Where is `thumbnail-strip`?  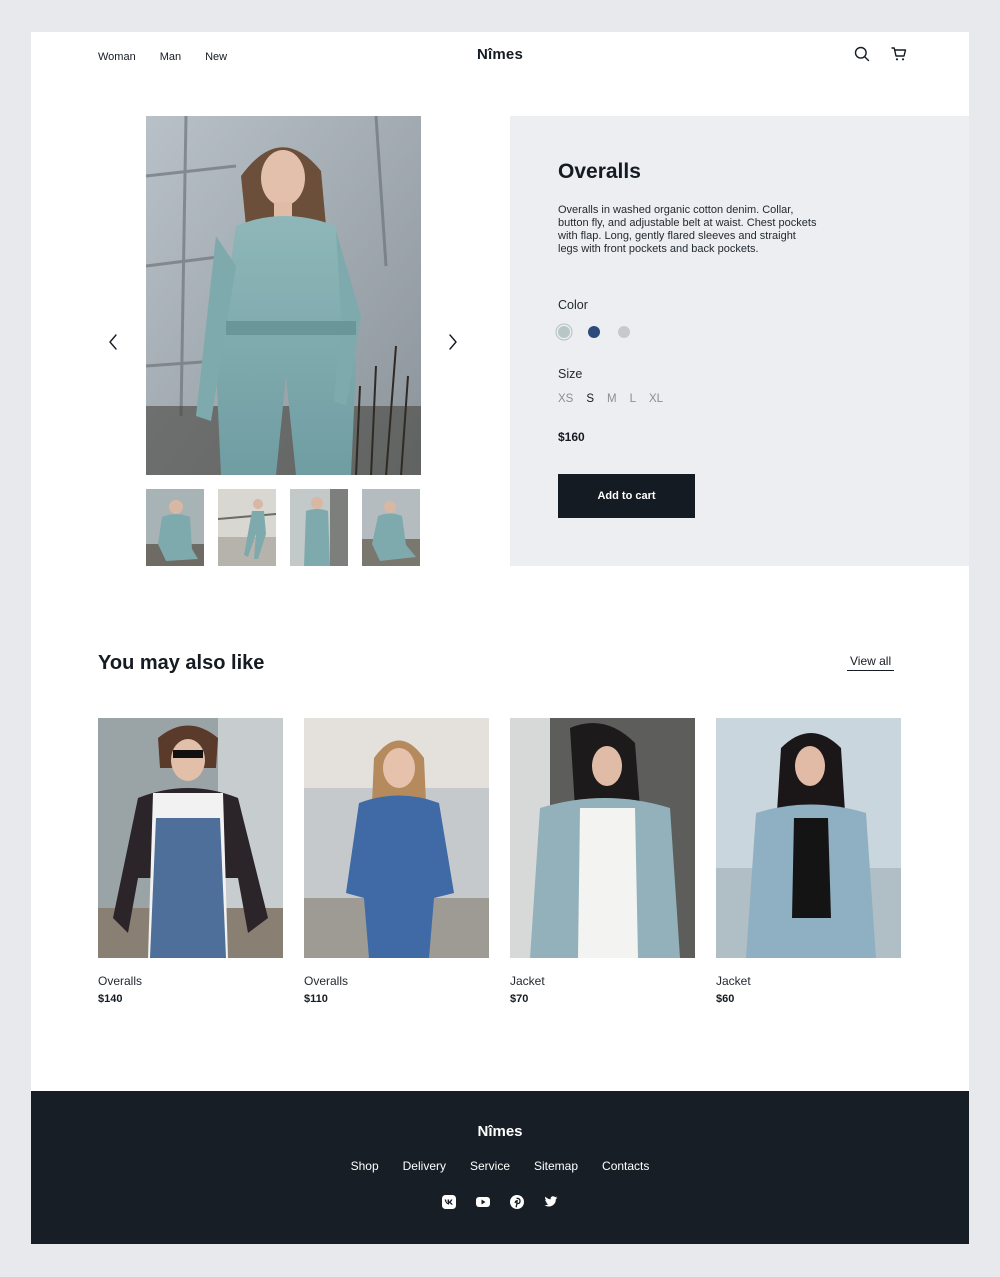 thumbnail-strip is located at coordinates (283, 527).